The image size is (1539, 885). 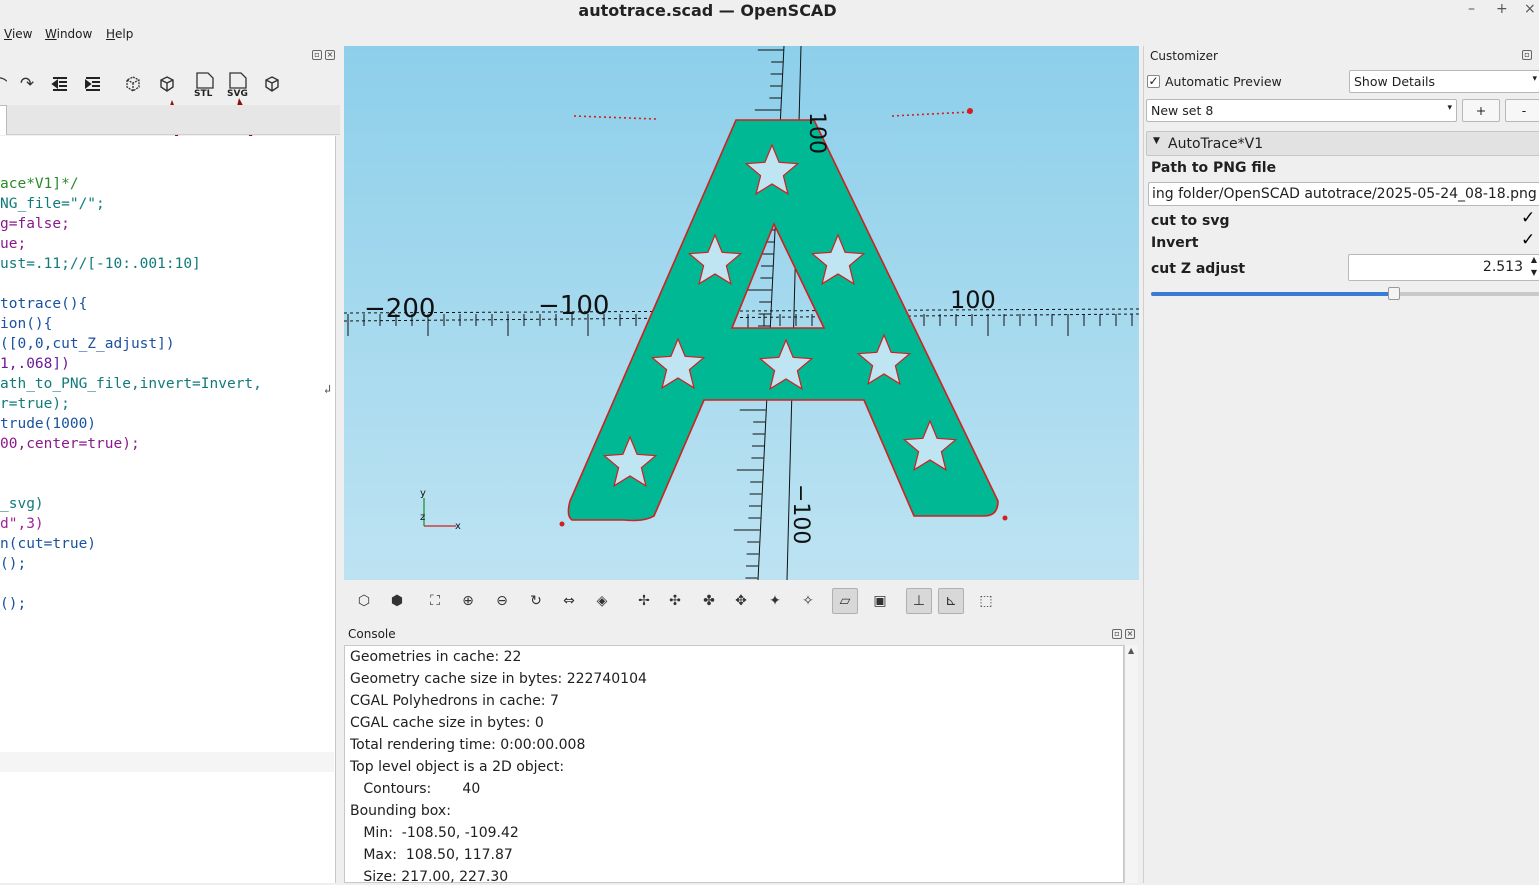 I want to click on details-select: Show Details ▾, so click(x=1444, y=81).